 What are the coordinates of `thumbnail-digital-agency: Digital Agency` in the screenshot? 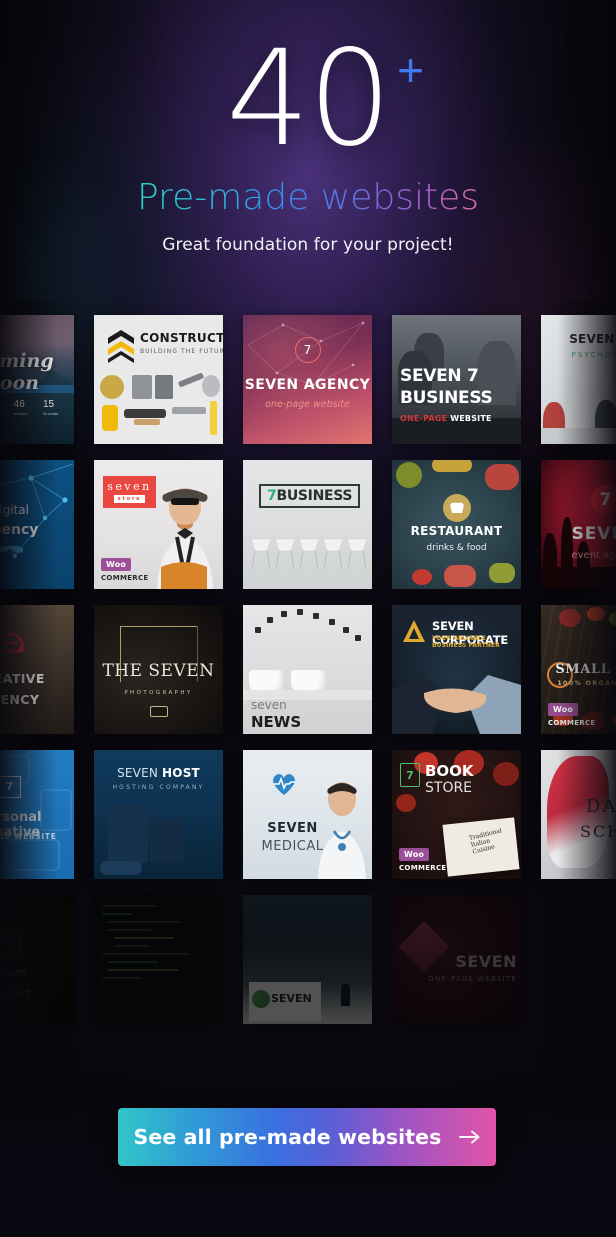 It's located at (37, 524).